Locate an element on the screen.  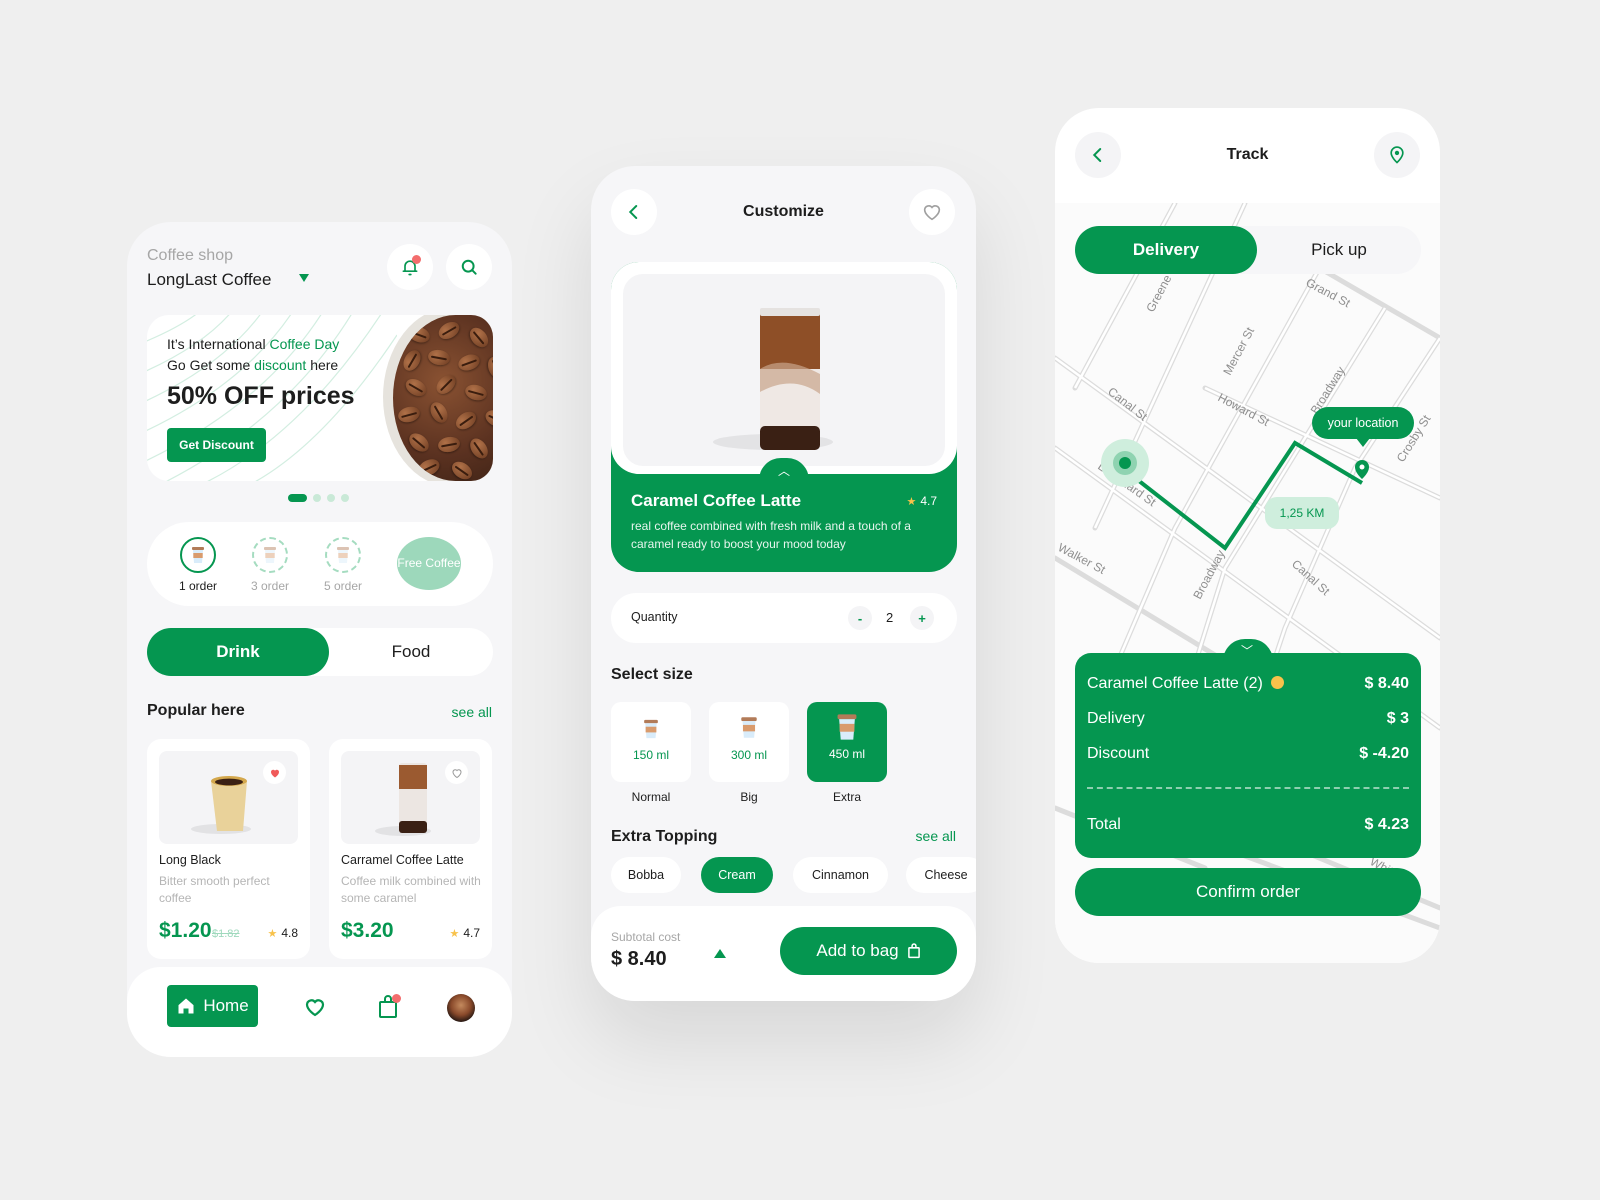
chevron-up-icon: ︿ is located at coordinates (784, 471).